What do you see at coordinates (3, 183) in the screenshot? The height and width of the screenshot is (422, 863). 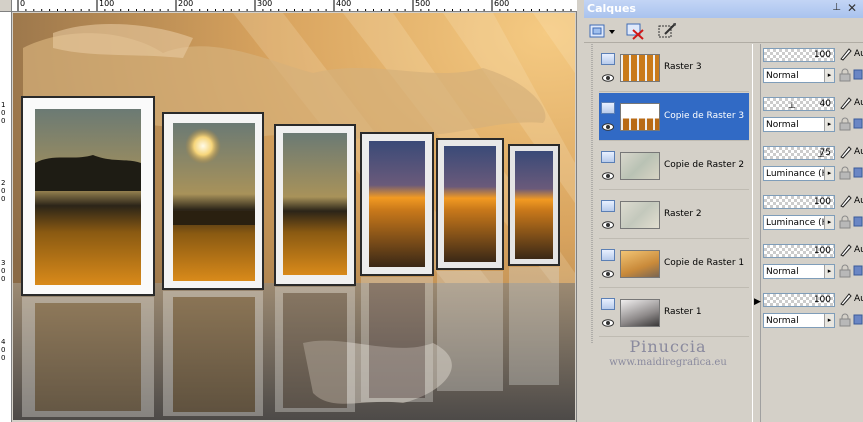 I see `vruler-label: 2` at bounding box center [3, 183].